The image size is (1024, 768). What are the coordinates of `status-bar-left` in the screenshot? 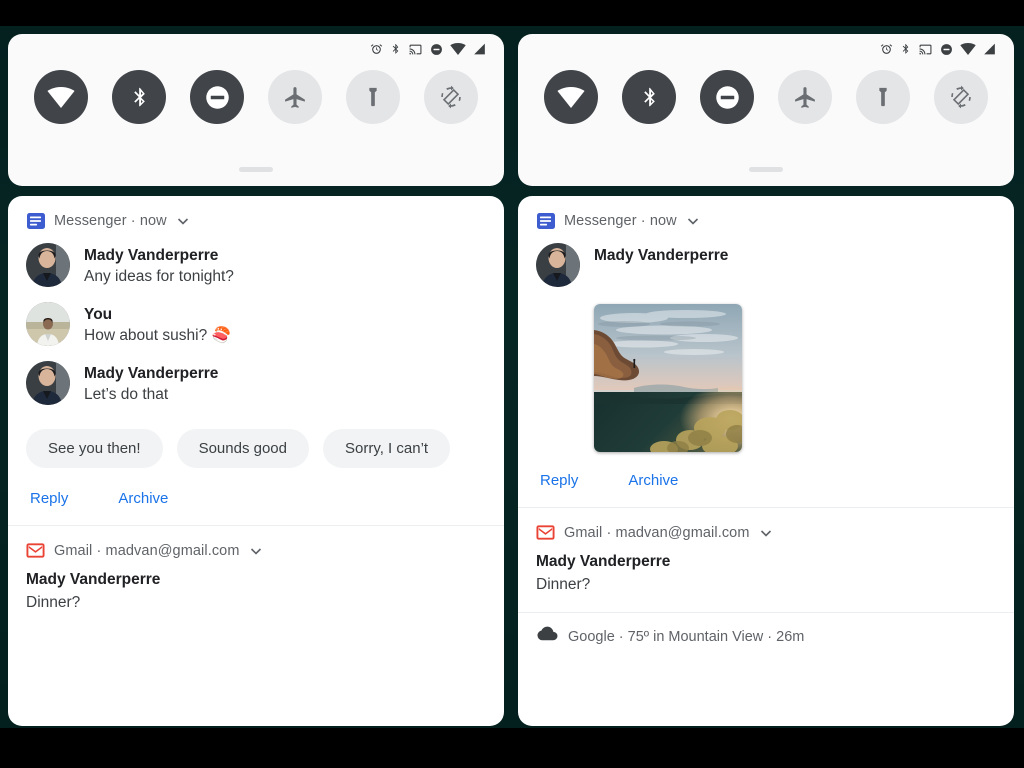 It's located at (256, 49).